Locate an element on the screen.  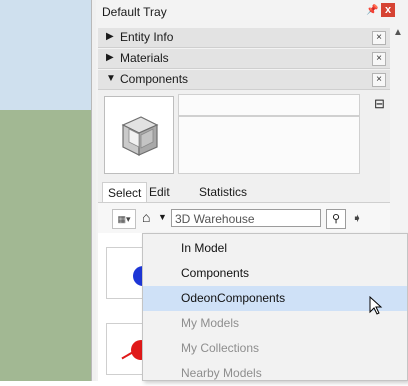
section-entity-info: ▶ Entity Info × is located at coordinates (244, 38).